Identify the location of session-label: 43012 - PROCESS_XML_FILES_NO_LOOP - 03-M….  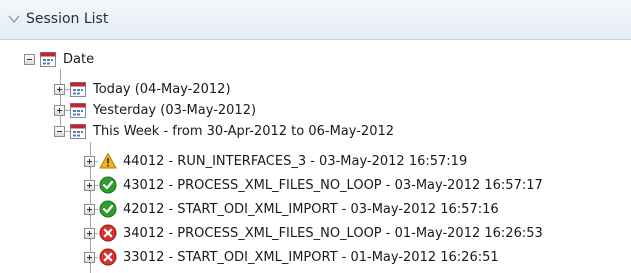
(333, 185).